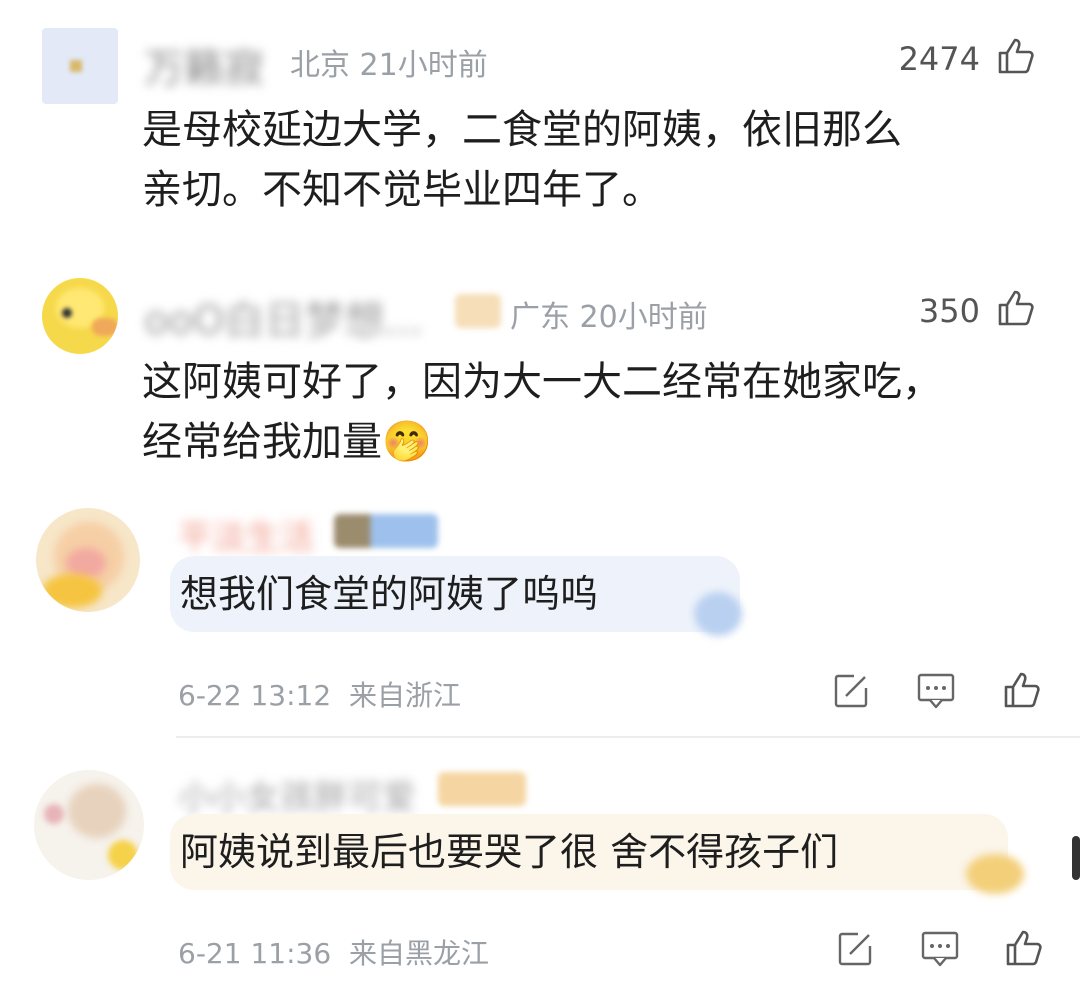 This screenshot has height=992, width=1080. I want to click on comment-line: 是母校延边大学，二食堂的阿姨，依旧那么, so click(522, 130).